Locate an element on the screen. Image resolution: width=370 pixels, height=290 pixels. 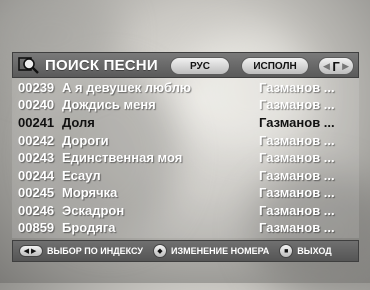
song-number: 00244 is located at coordinates (36, 175).